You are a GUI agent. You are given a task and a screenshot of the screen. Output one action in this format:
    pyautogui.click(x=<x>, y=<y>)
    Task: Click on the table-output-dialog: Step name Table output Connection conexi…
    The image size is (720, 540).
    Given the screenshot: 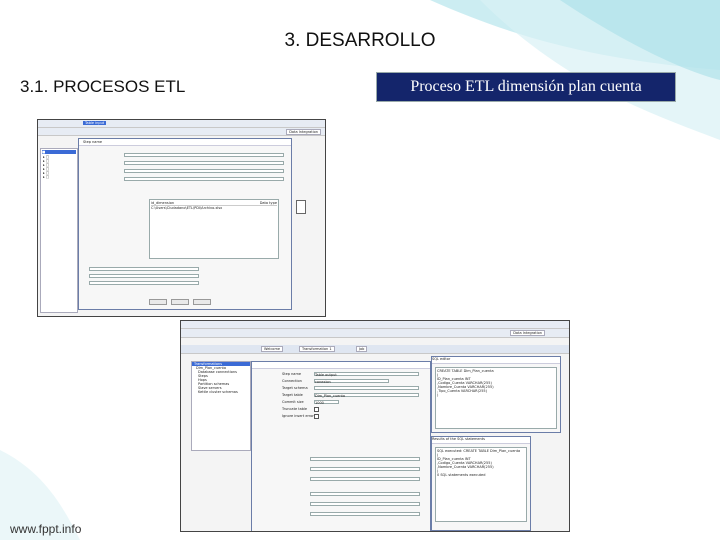 What is the action you would take?
    pyautogui.click(x=341, y=446)
    